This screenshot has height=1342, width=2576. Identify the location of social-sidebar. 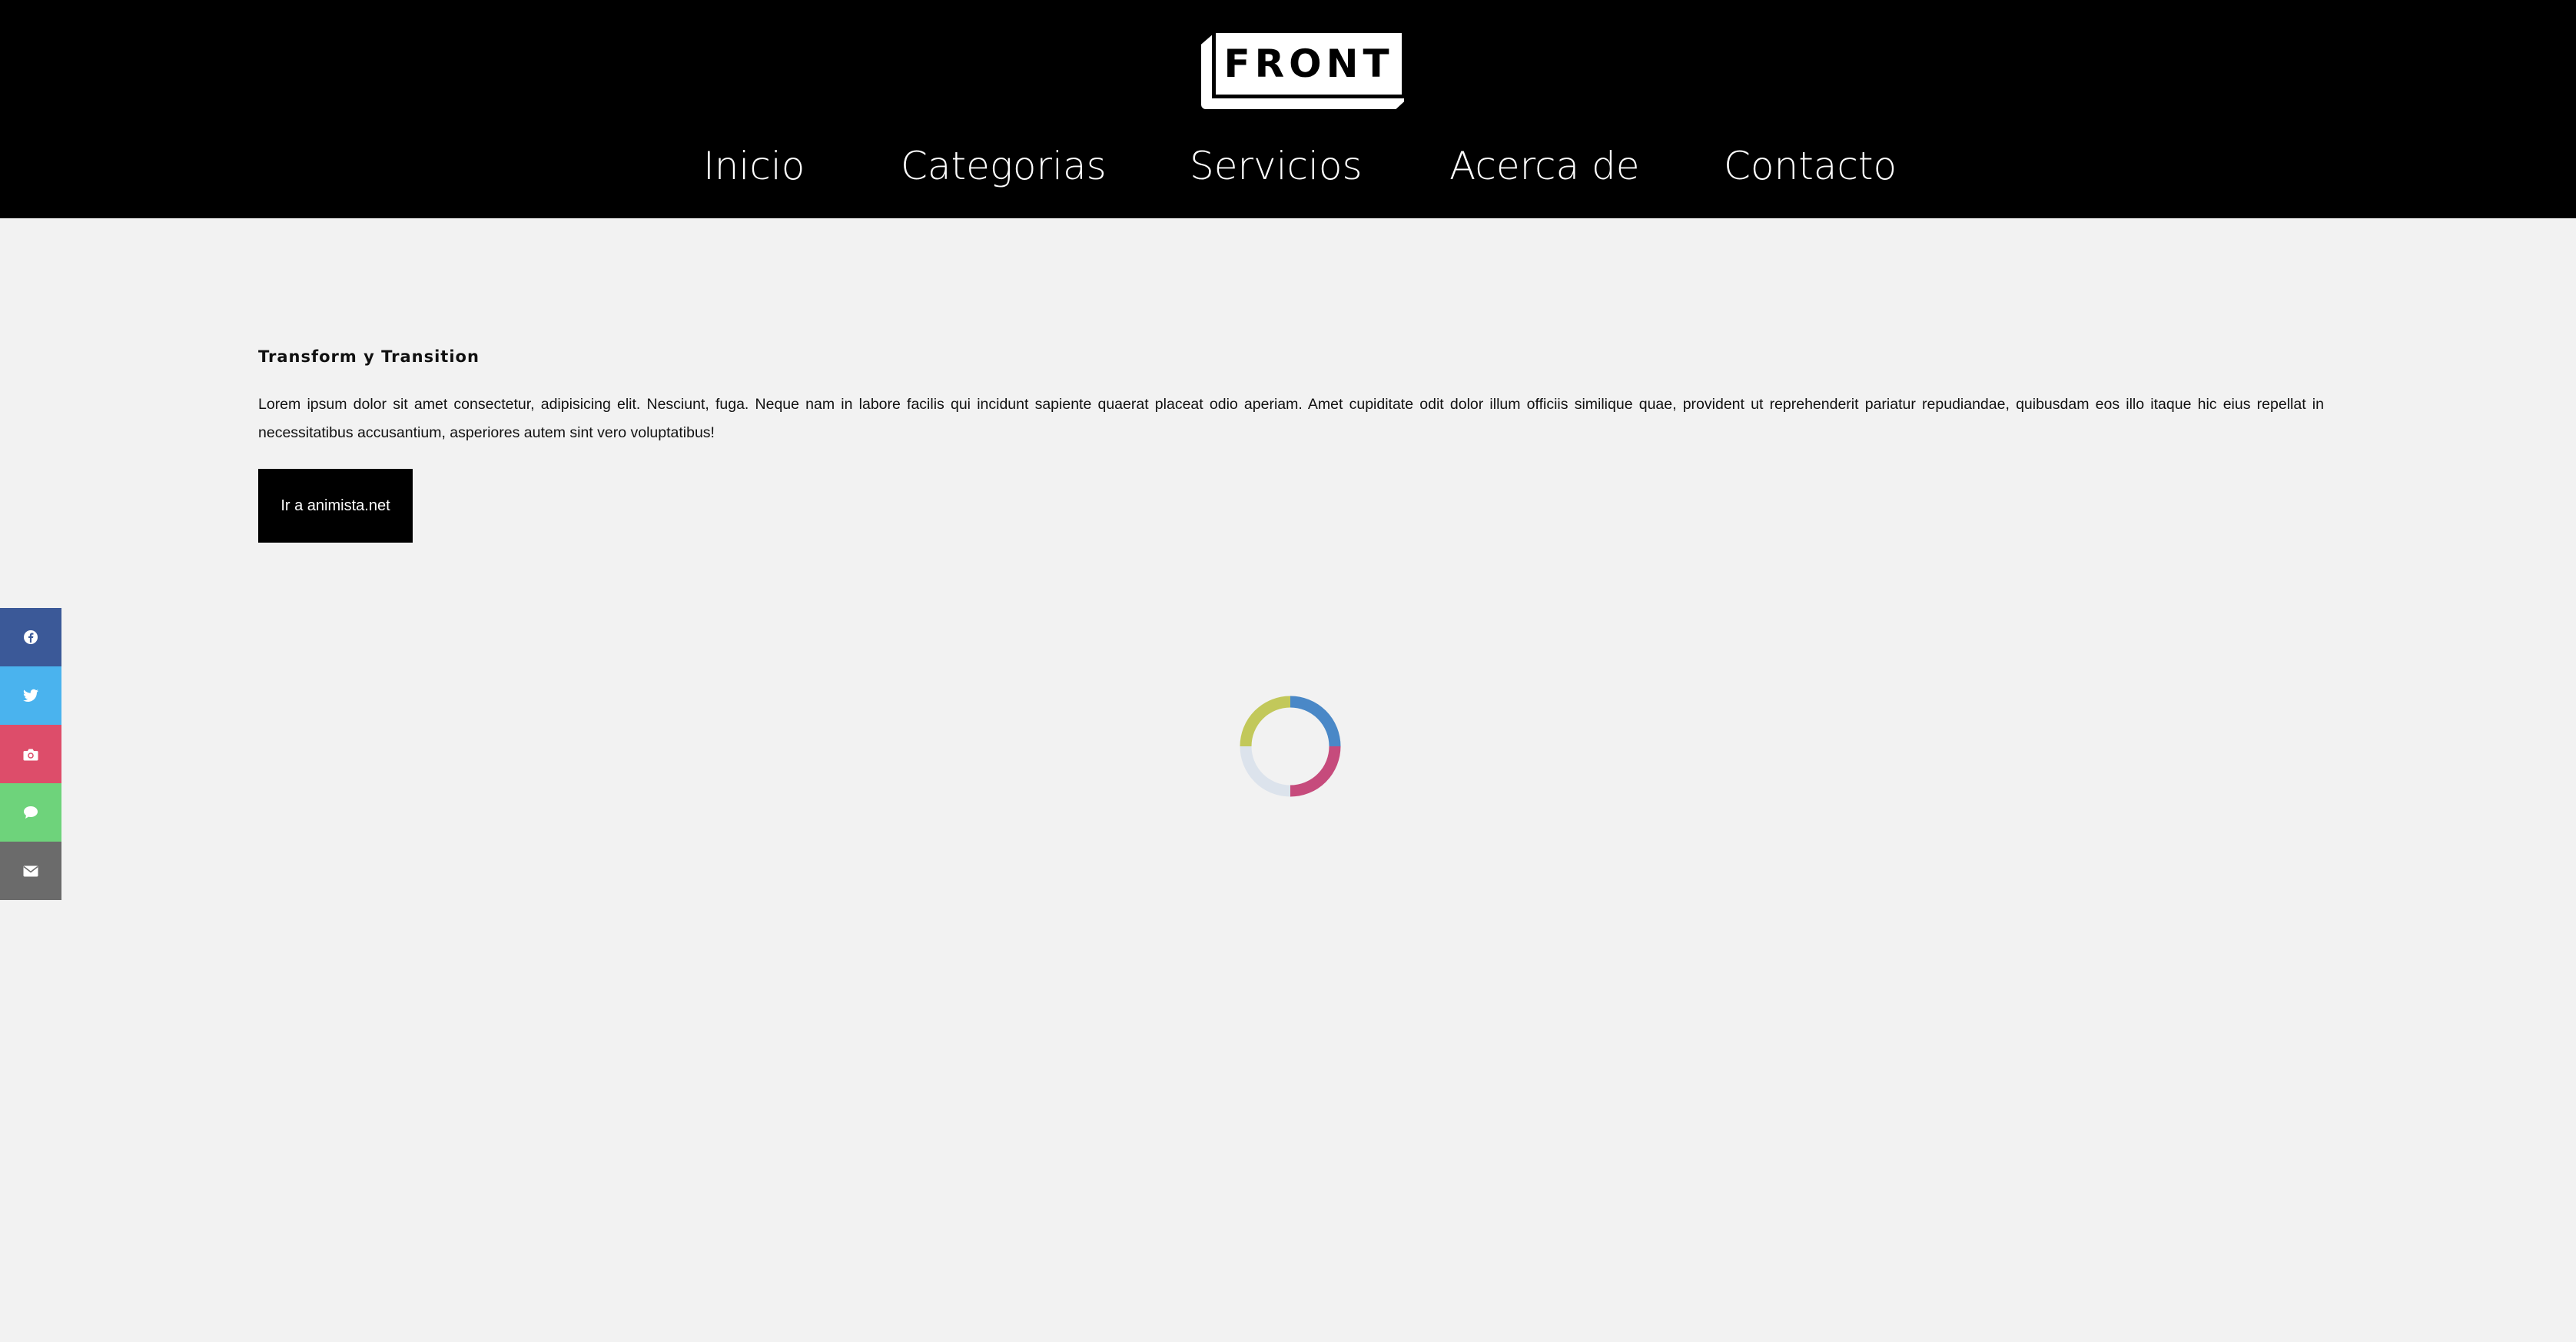
(31, 754).